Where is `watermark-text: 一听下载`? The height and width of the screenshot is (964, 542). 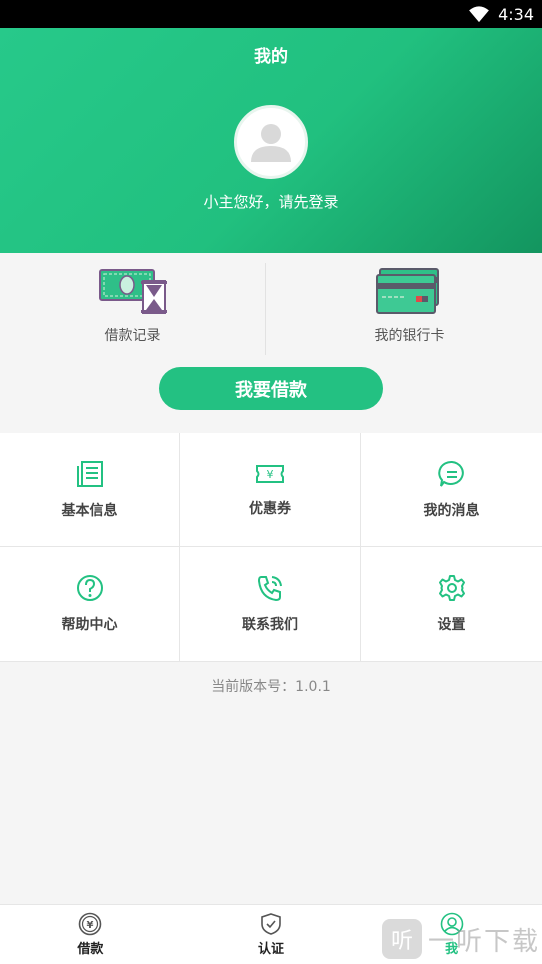 watermark-text: 一听下载 is located at coordinates (484, 941).